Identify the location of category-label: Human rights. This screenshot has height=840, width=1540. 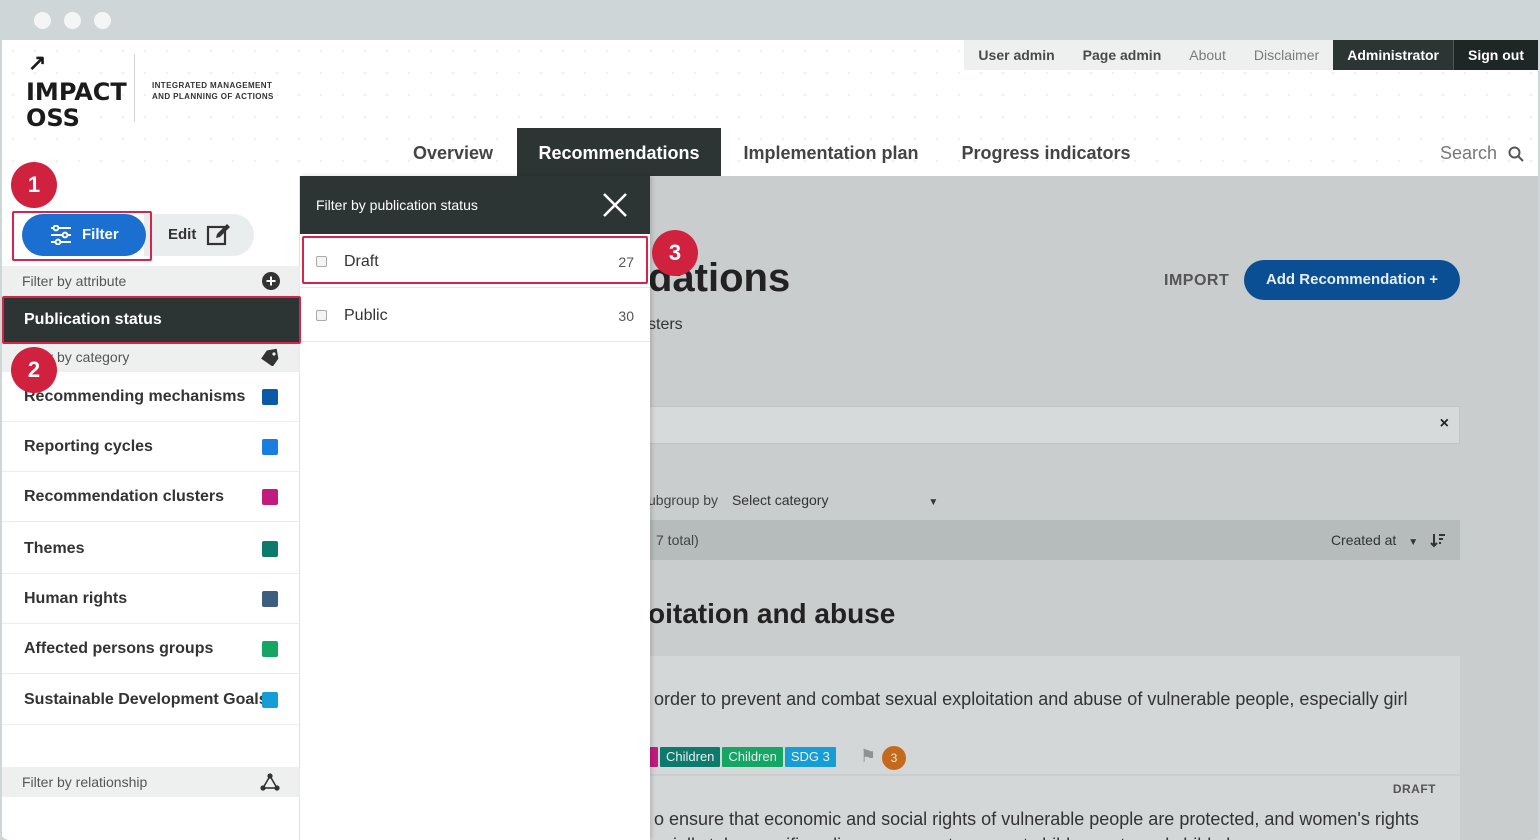
(76, 598).